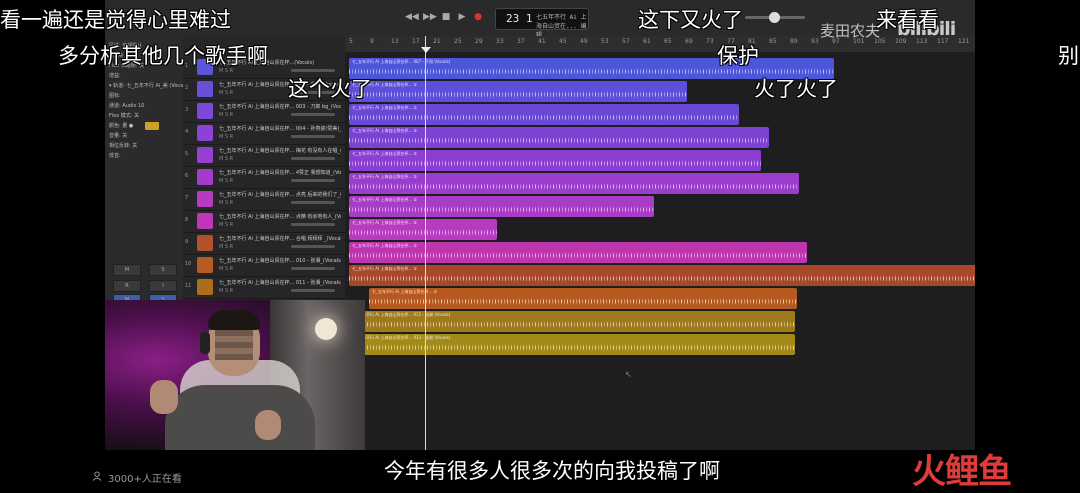 This screenshot has width=1080, height=493. What do you see at coordinates (118, 135) in the screenshot?
I see `inspector-row: 音量: 关` at bounding box center [118, 135].